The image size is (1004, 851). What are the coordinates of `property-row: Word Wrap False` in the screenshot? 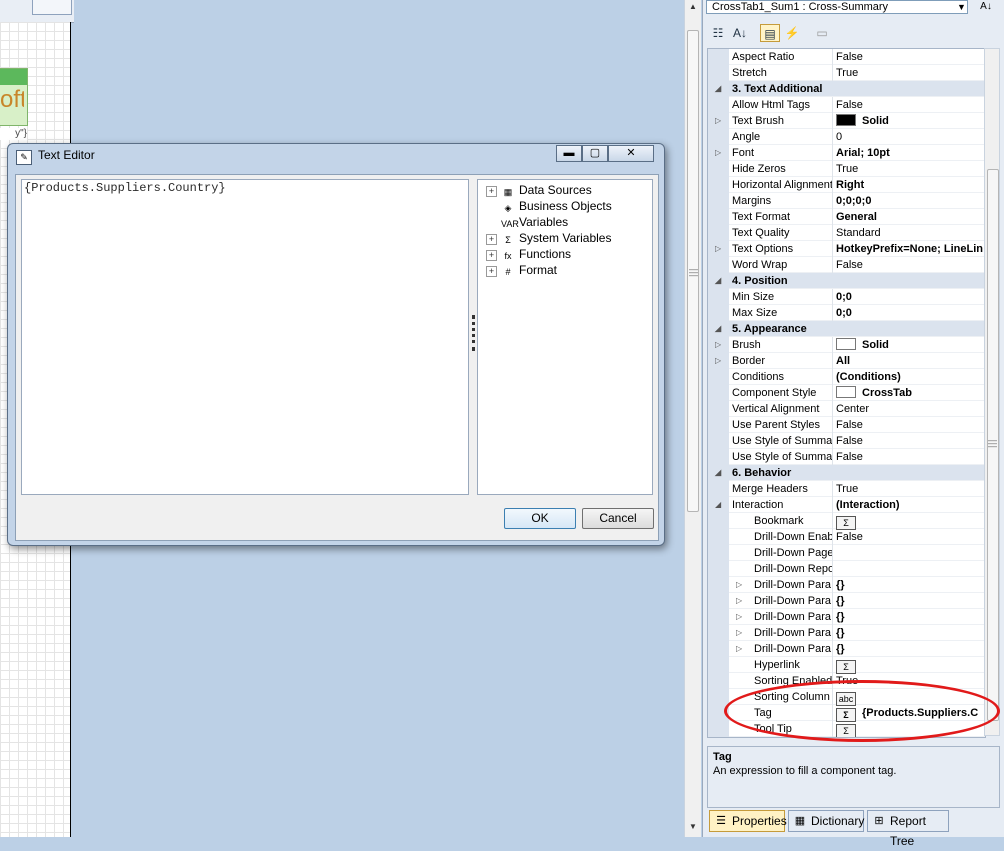 It's located at (846, 265).